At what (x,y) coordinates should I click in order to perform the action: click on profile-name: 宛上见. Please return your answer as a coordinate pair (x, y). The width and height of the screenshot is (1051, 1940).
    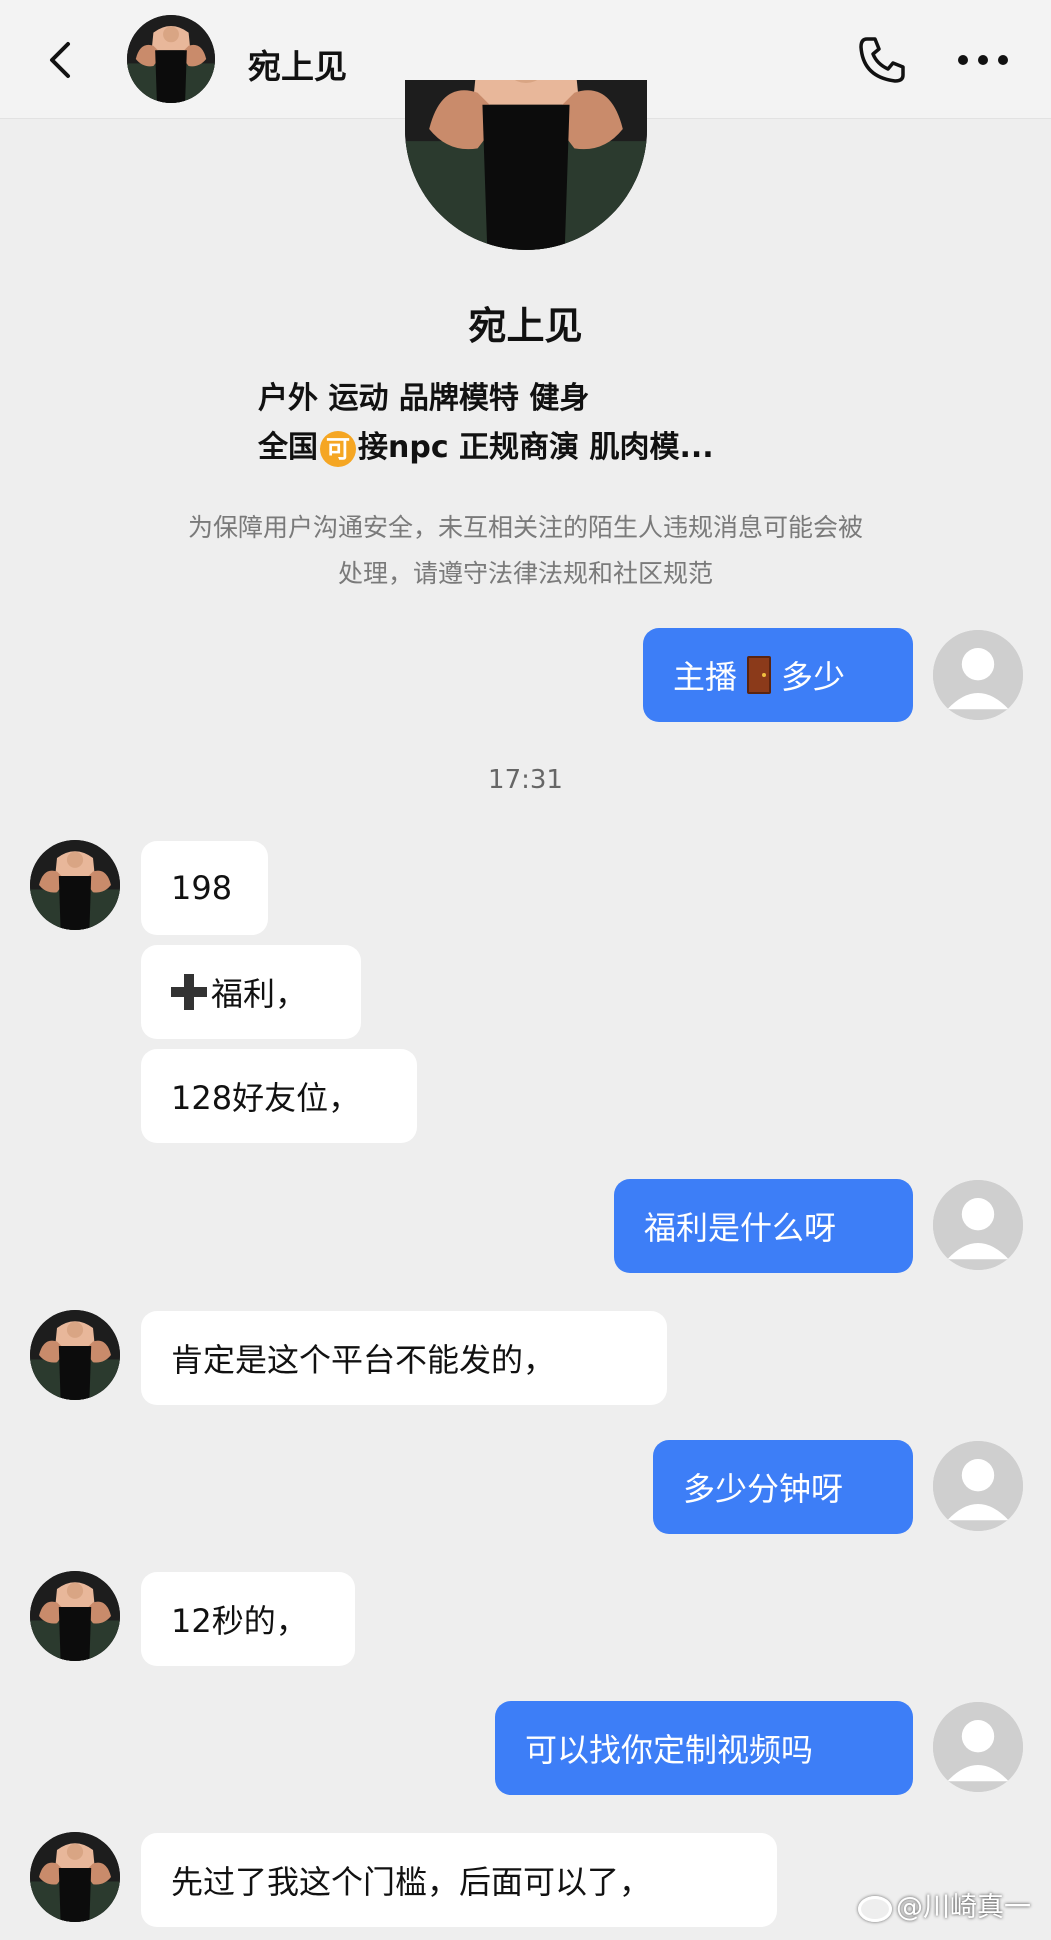
    Looking at the image, I should click on (525, 326).